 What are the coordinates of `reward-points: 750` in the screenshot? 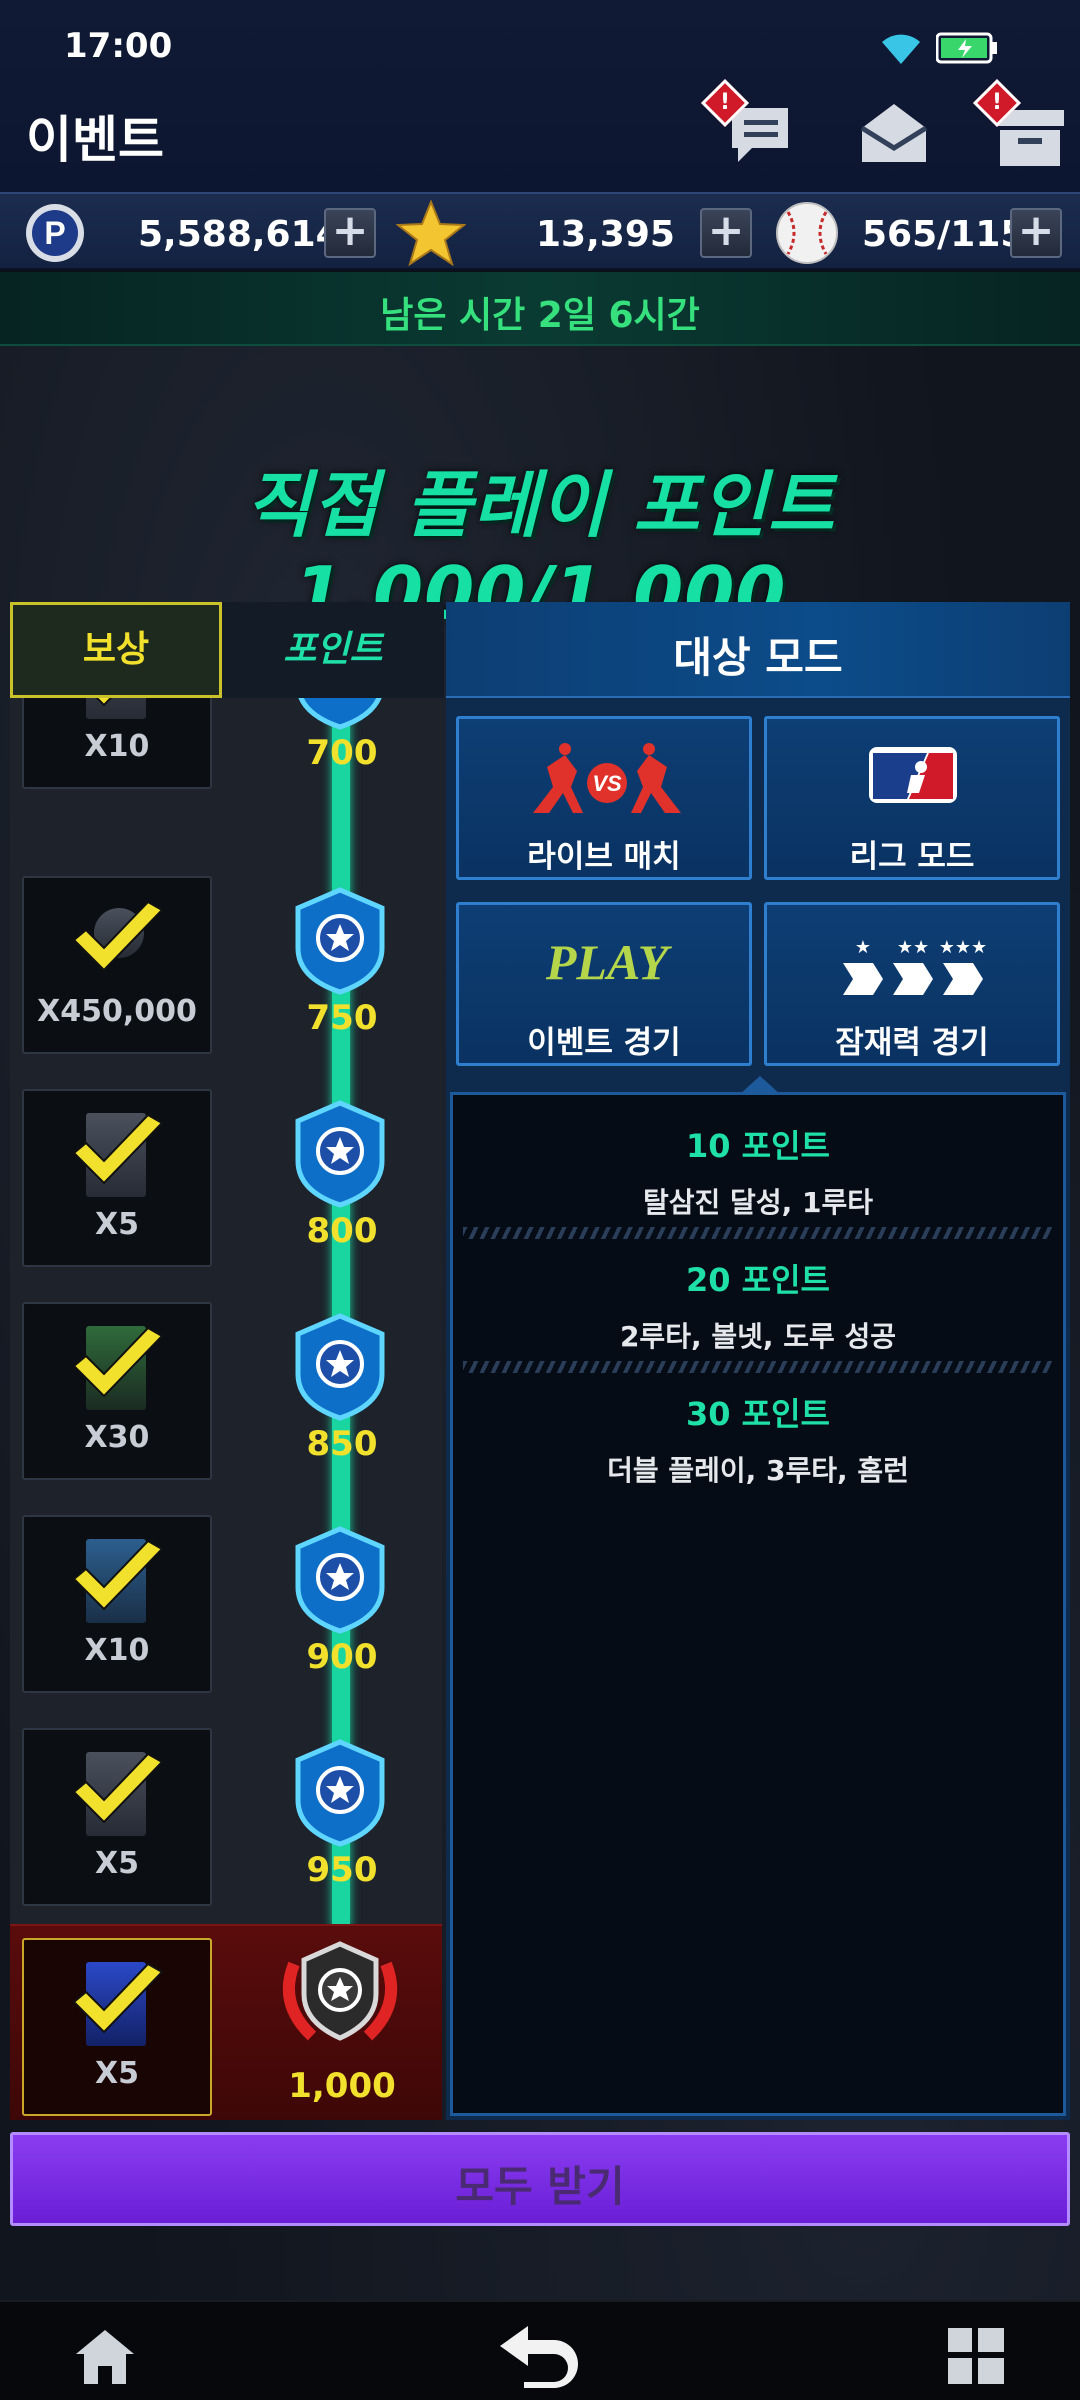 It's located at (342, 1018).